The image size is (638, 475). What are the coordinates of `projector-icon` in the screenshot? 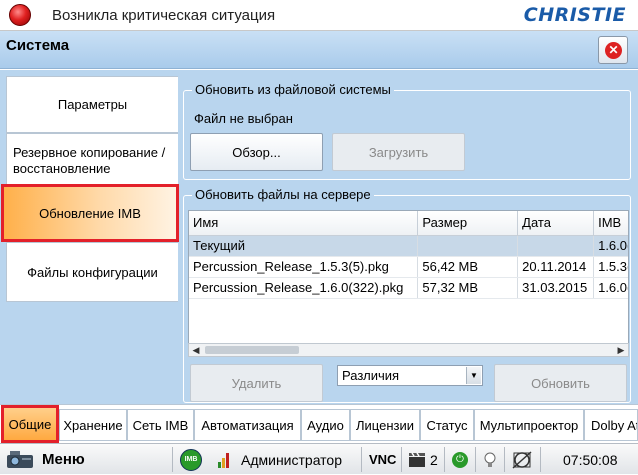 It's located at (20, 459).